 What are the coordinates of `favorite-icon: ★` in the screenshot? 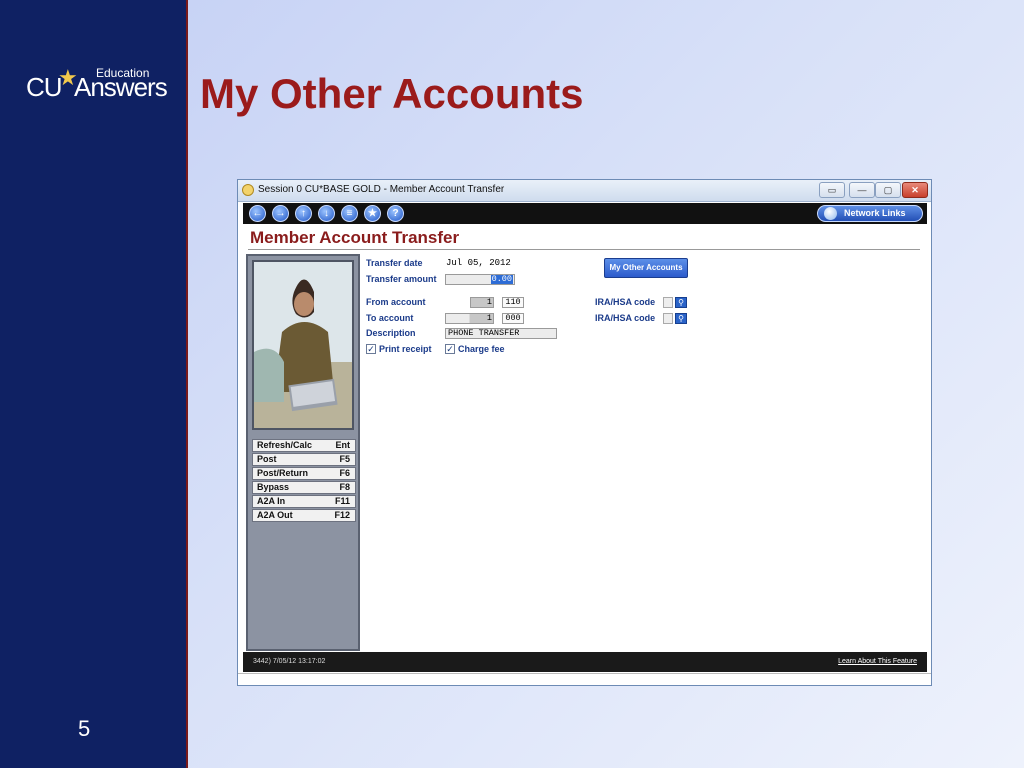 It's located at (372, 213).